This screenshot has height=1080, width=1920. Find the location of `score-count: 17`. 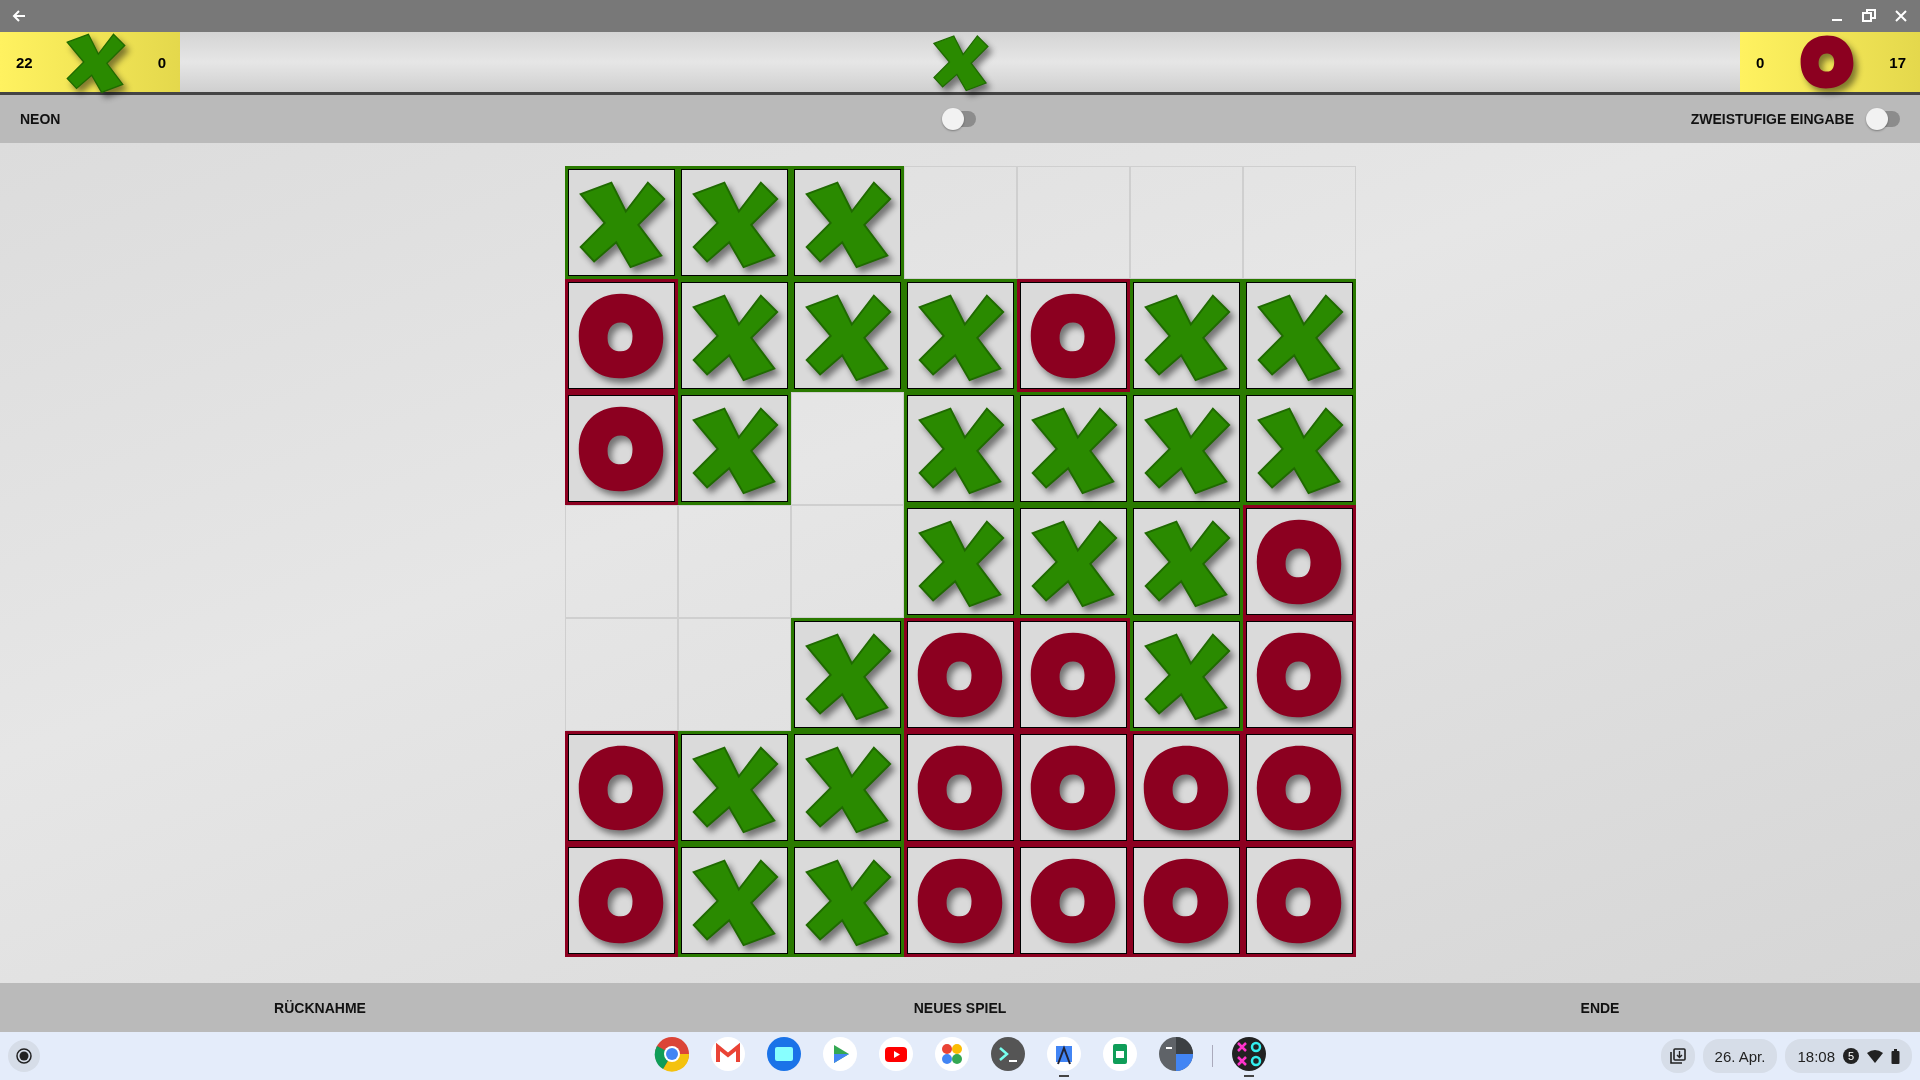

score-count: 17 is located at coordinates (1897, 62).